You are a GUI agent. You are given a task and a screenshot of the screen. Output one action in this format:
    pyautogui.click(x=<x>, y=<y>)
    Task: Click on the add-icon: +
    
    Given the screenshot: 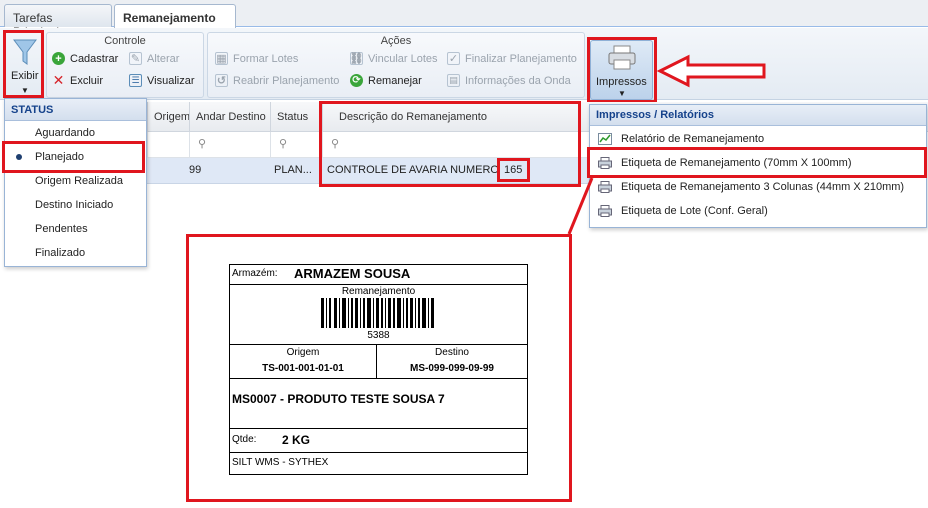 What is the action you would take?
    pyautogui.click(x=58, y=58)
    